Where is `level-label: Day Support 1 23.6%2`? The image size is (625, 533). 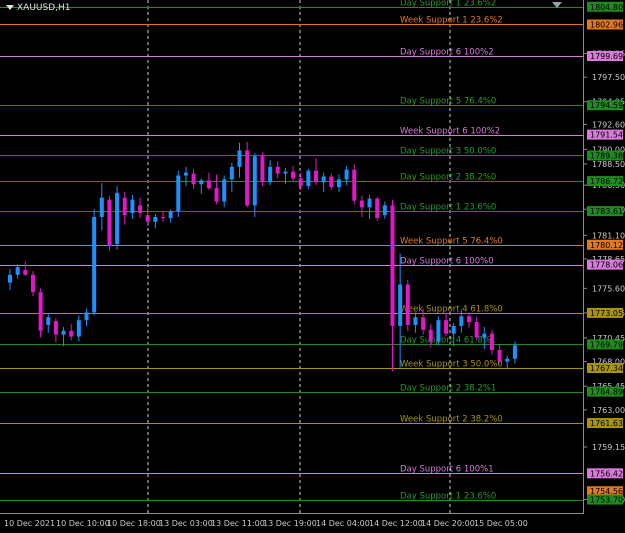 level-label: Day Support 1 23.6%2 is located at coordinates (448, 4).